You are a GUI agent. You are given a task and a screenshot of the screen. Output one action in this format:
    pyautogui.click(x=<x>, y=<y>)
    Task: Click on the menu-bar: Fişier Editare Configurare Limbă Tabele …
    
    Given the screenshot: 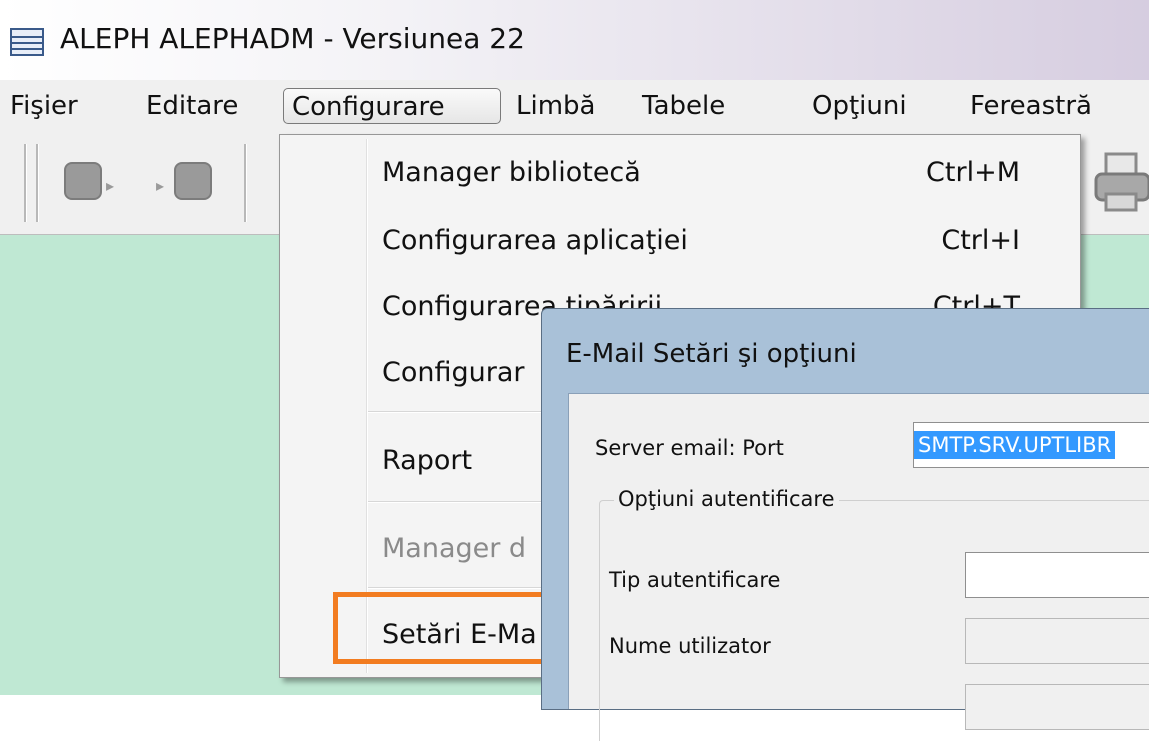 What is the action you would take?
    pyautogui.click(x=574, y=106)
    